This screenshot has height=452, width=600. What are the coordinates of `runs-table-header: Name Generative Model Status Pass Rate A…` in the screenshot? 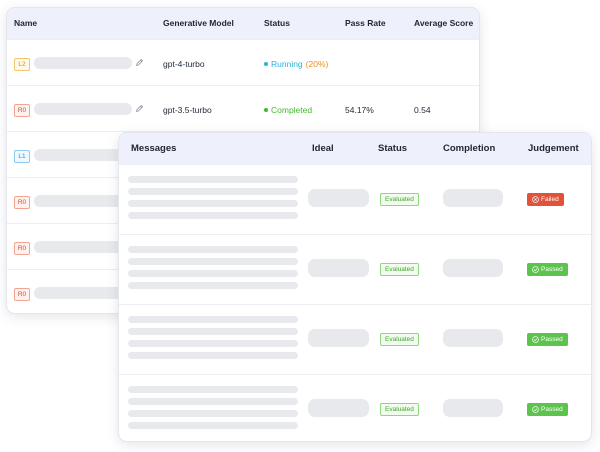 It's located at (243, 23).